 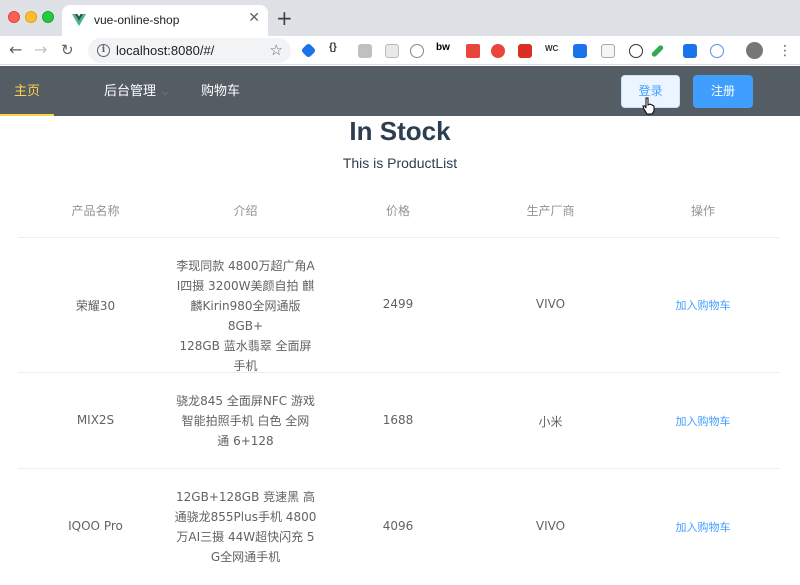 I want to click on description-line: 智能拍照手机 白色 全网, so click(x=245, y=421).